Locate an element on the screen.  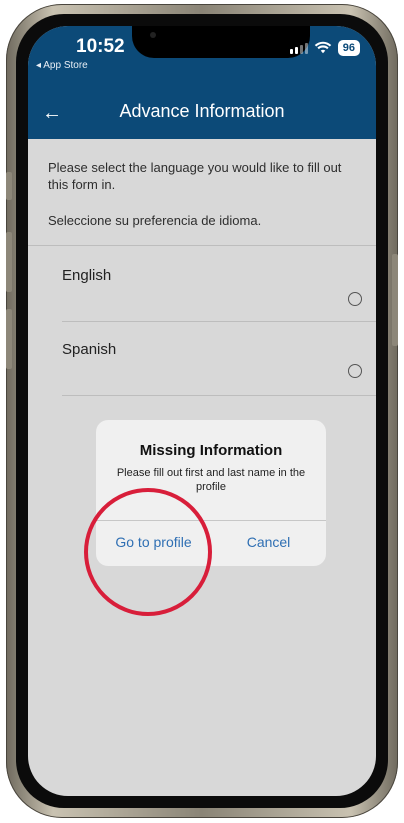
signal-icon is located at coordinates (298, 48).